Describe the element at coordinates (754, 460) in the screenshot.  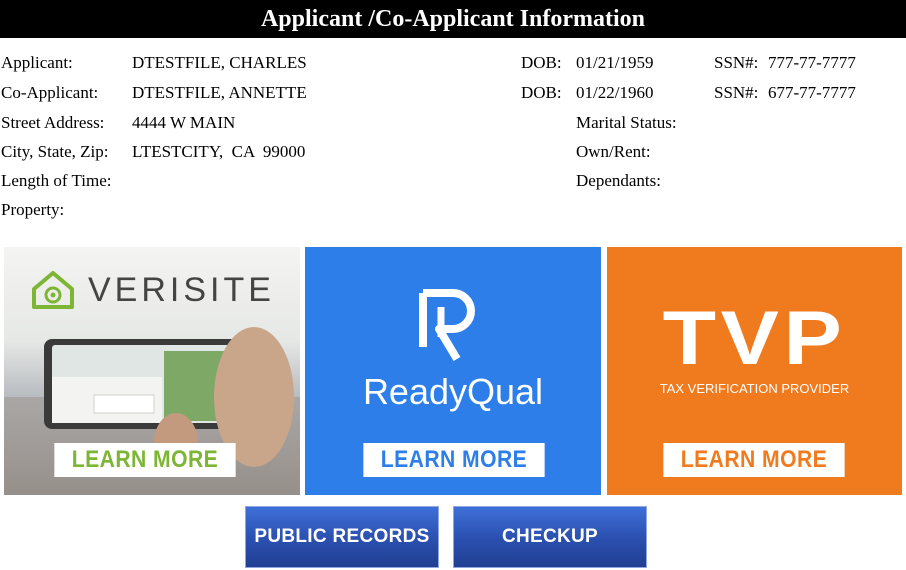
I see `tvp-learn-more-button: LEARN MORE` at that location.